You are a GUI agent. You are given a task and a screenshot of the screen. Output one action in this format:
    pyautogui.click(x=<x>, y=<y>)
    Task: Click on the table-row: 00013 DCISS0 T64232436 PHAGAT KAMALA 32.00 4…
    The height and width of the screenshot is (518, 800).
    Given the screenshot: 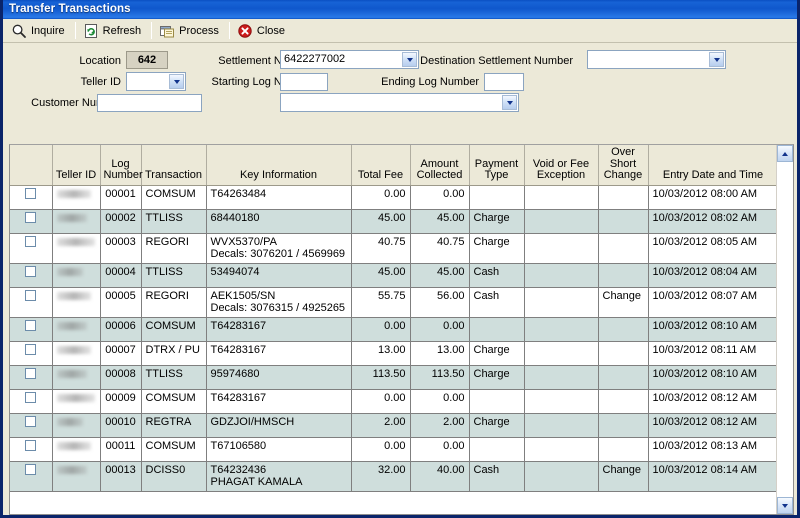 What is the action you would take?
    pyautogui.click(x=393, y=476)
    